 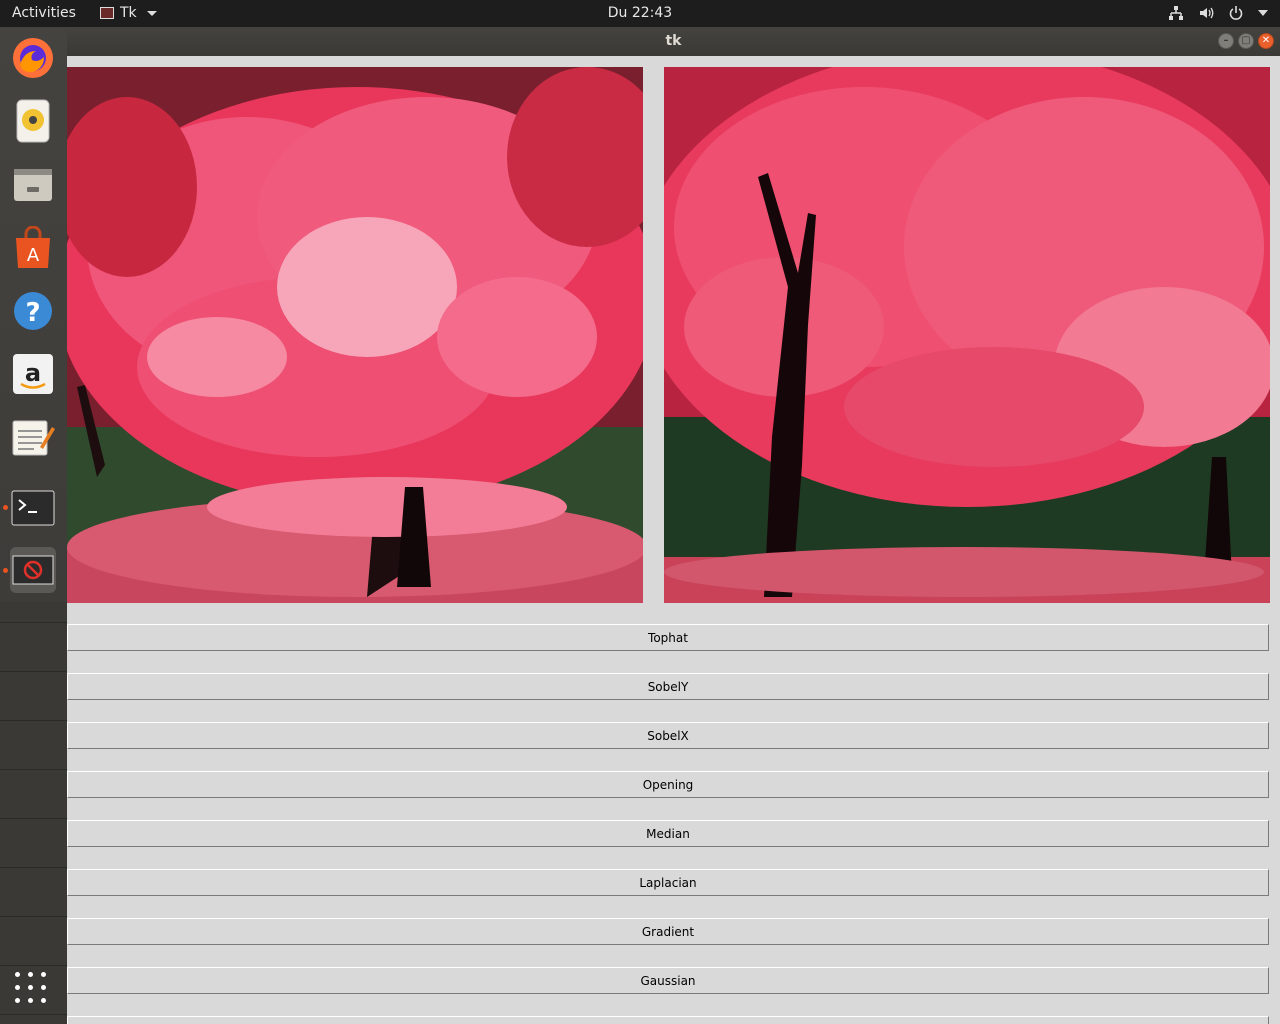 I want to click on power-icon, so click(x=1236, y=13).